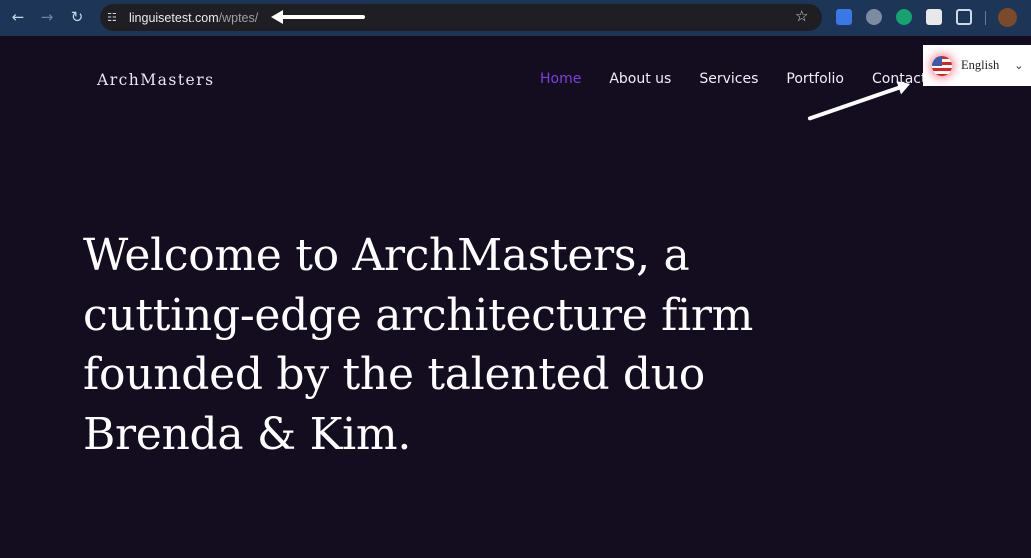 The width and height of the screenshot is (1031, 558). What do you see at coordinates (801, 16) in the screenshot?
I see `bookmark-star-icon: ☆` at bounding box center [801, 16].